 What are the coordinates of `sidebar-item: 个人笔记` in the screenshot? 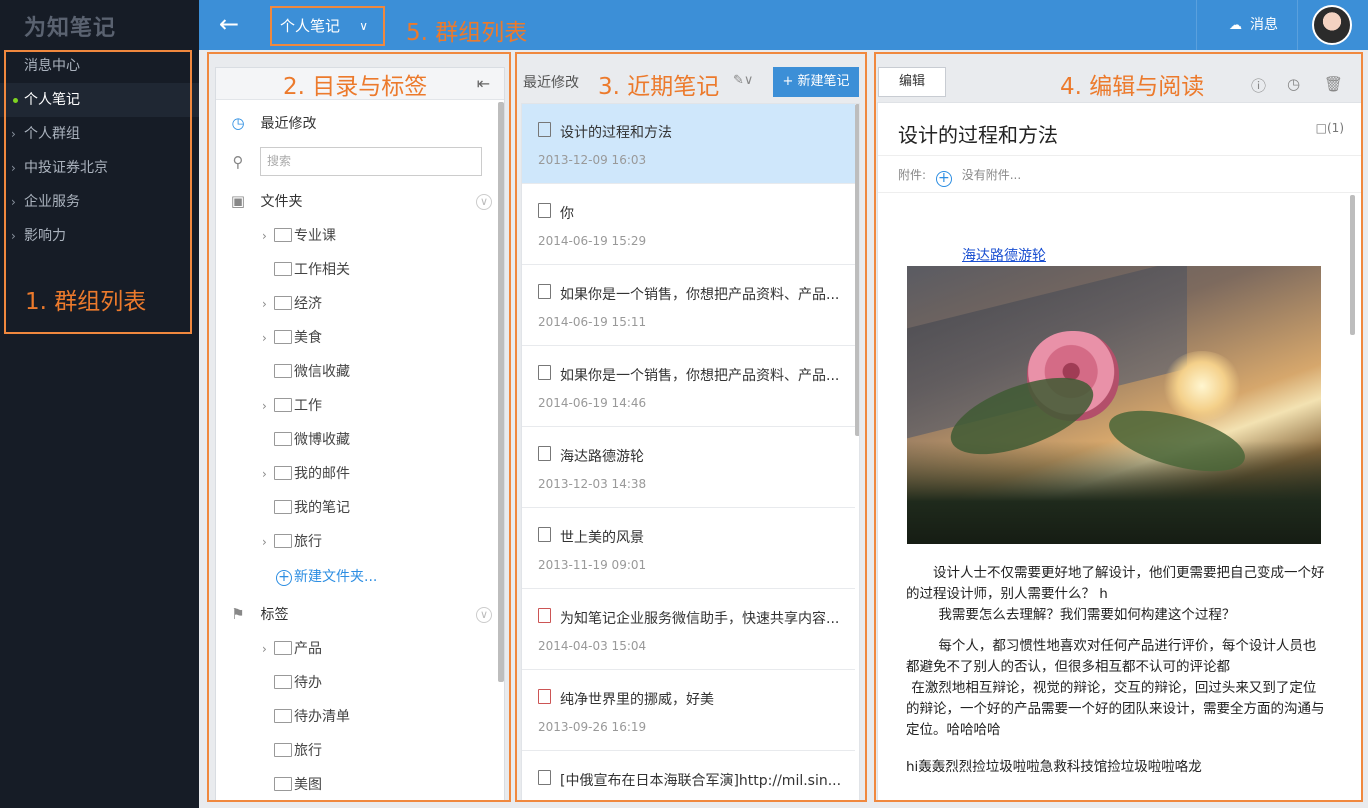 It's located at (99, 100).